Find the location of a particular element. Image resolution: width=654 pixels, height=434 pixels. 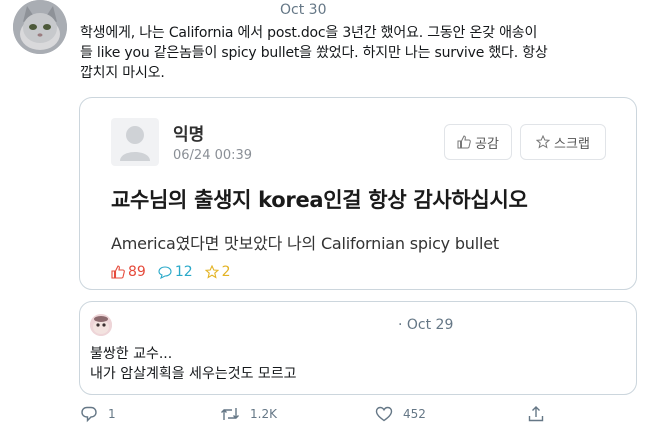

quoted-text-line: 내가 암살계획을 세우는것도 모르고 is located at coordinates (193, 374).